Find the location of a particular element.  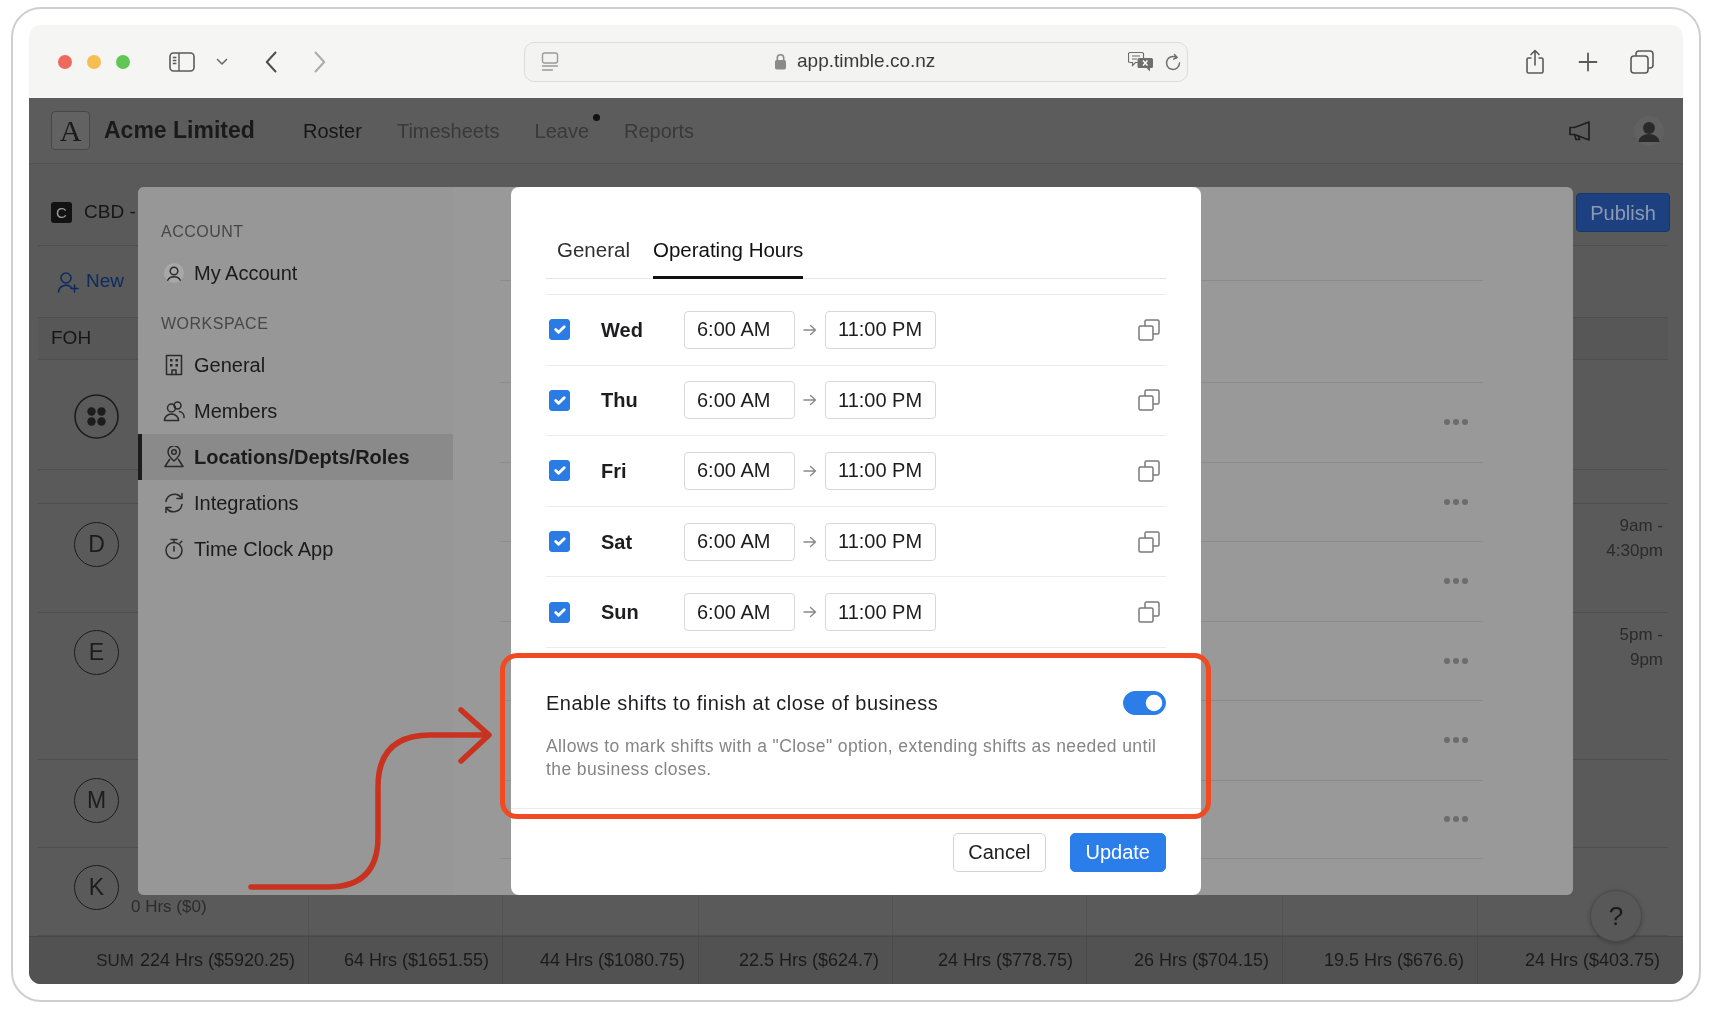

people-icon is located at coordinates (174, 411).